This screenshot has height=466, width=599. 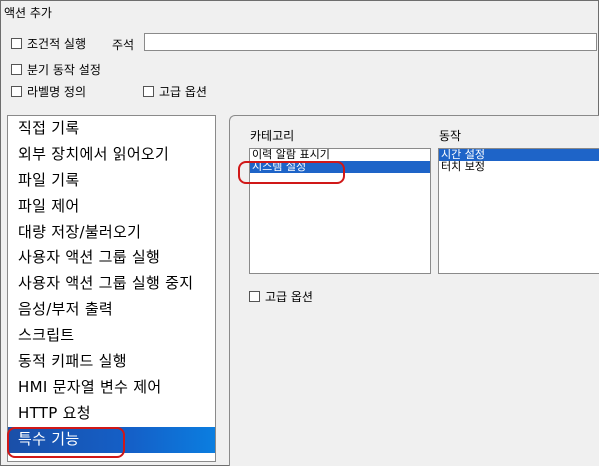 What do you see at coordinates (111, 284) in the screenshot?
I see `list-item: 사용자 액션 그룹 실행 중지` at bounding box center [111, 284].